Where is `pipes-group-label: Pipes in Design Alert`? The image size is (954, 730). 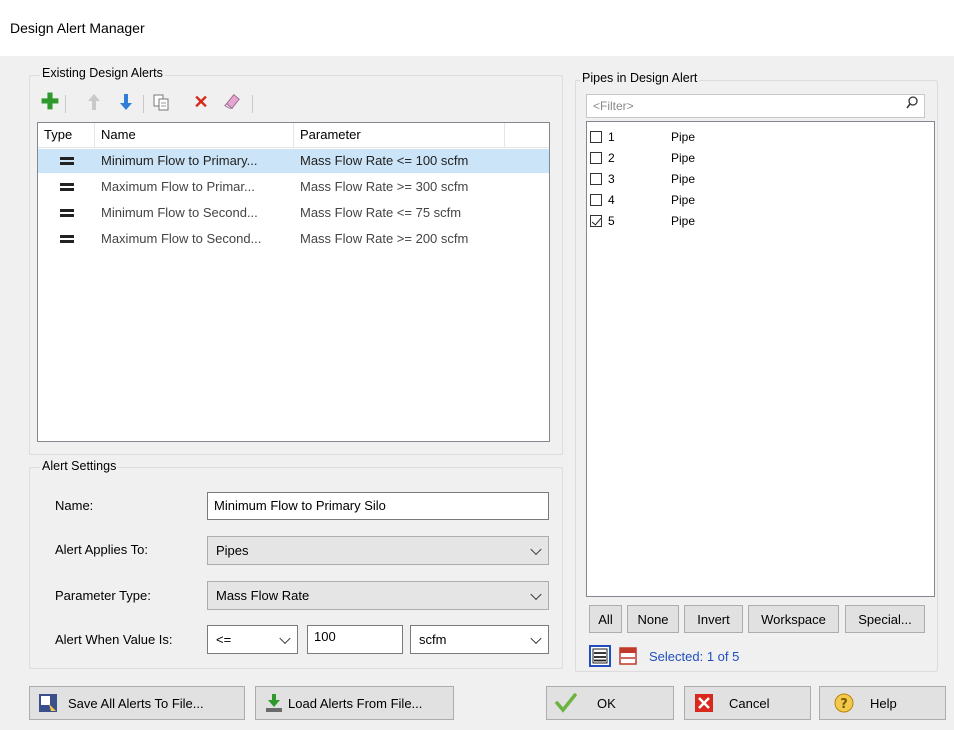
pipes-group-label: Pipes in Design Alert is located at coordinates (640, 78).